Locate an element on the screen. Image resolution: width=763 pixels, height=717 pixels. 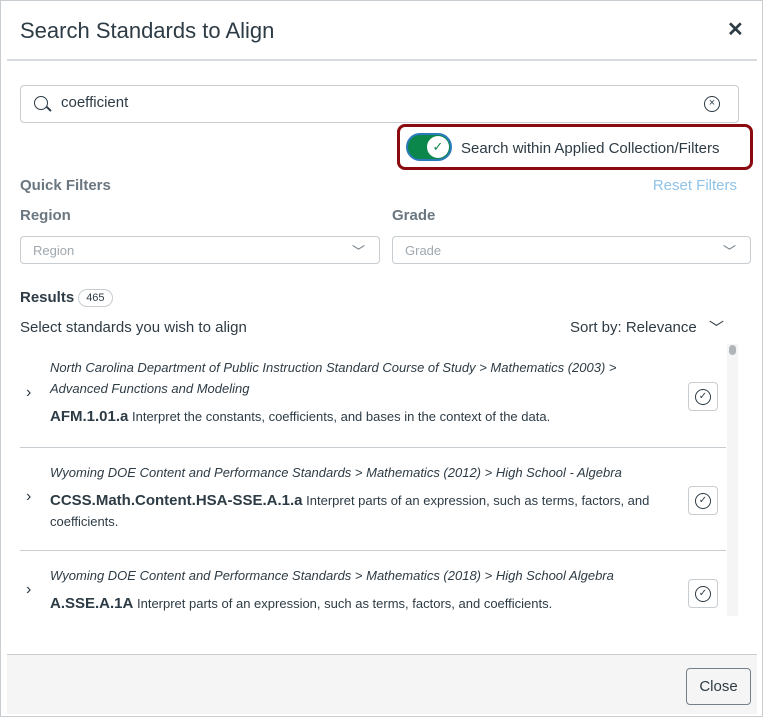
standard-code: CCSS.Math.Content.HSA-SSE.A.1.a is located at coordinates (176, 500).